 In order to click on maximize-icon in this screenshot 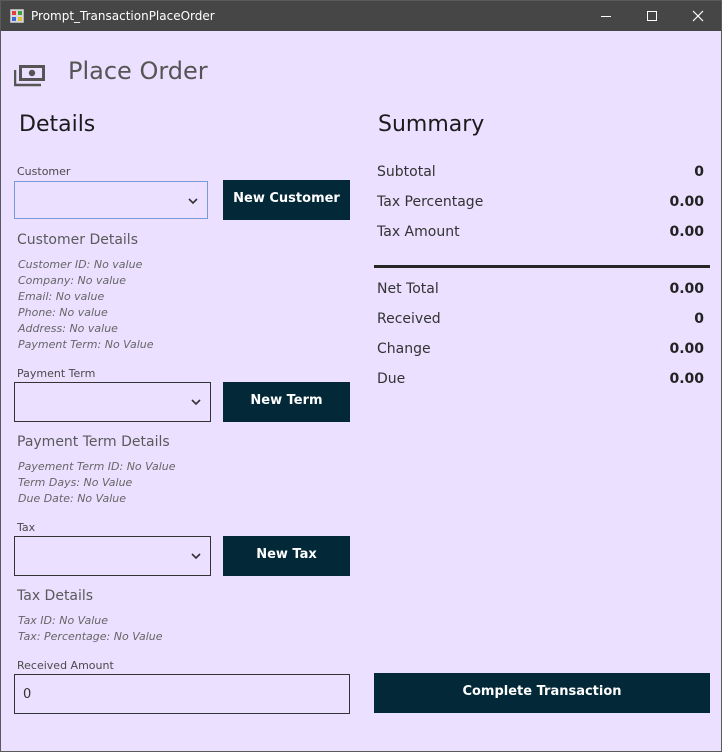, I will do `click(652, 16)`.